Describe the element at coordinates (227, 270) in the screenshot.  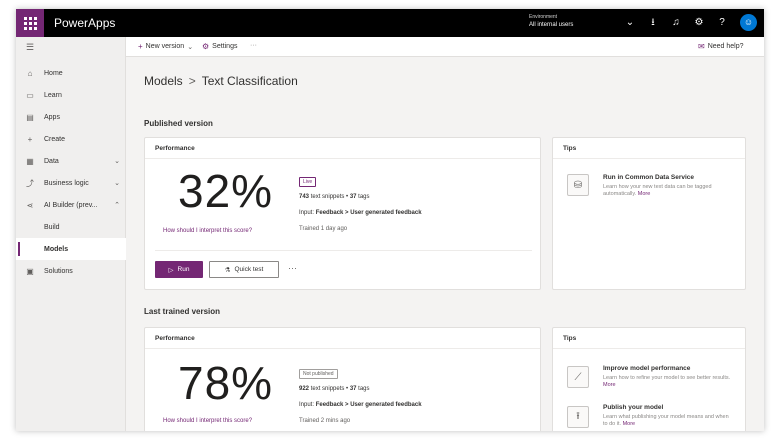
I see `flask-icon: ⚗` at that location.